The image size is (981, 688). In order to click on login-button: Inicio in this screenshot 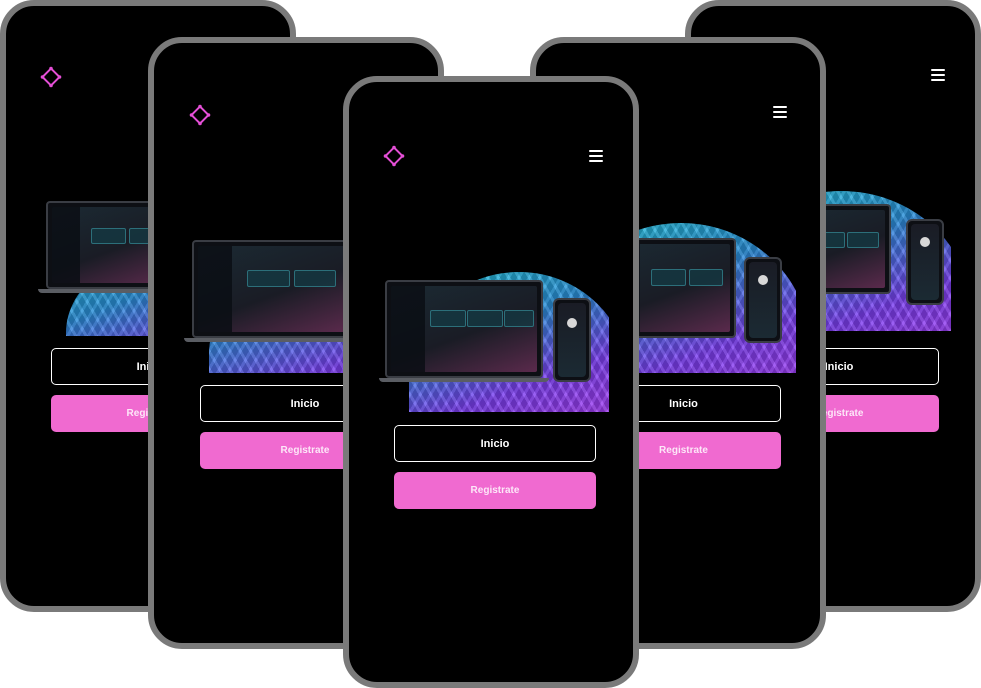, I will do `click(495, 443)`.